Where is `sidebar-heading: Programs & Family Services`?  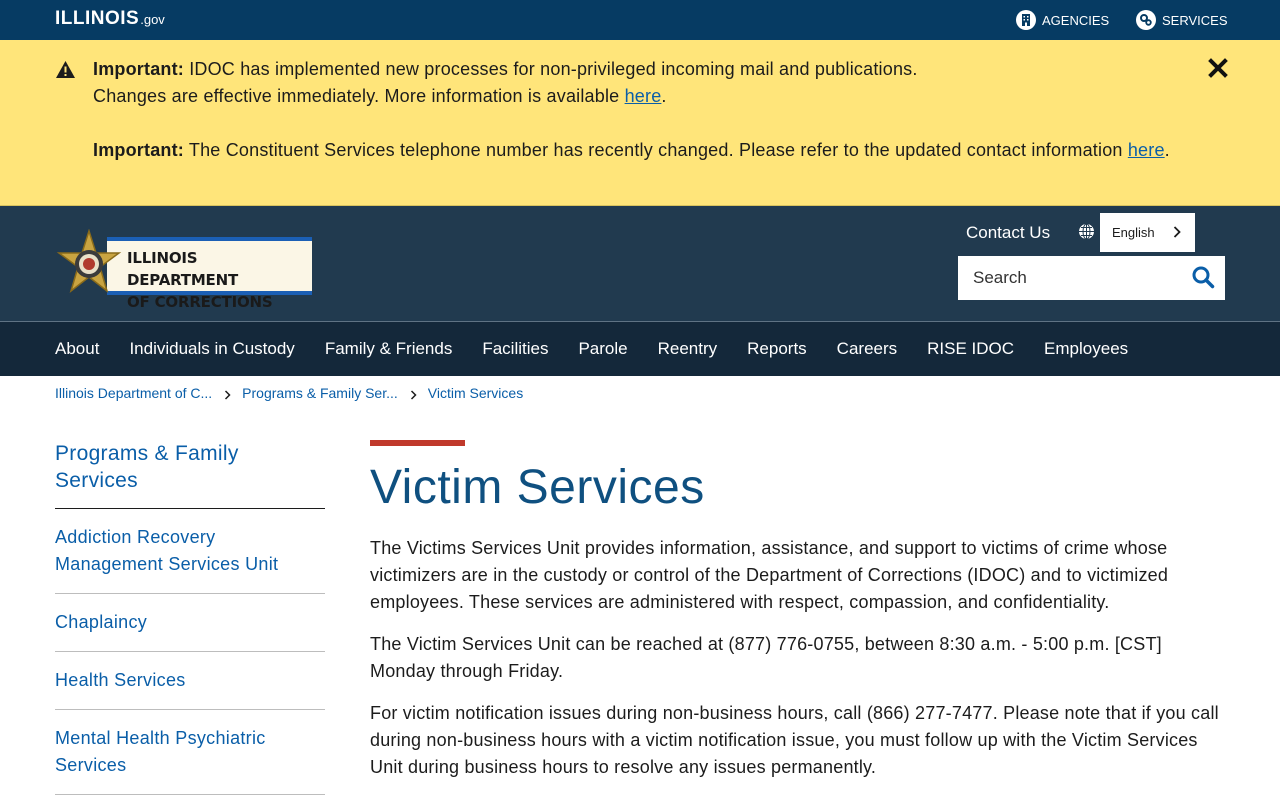
sidebar-heading: Programs & Family Services is located at coordinates (190, 474).